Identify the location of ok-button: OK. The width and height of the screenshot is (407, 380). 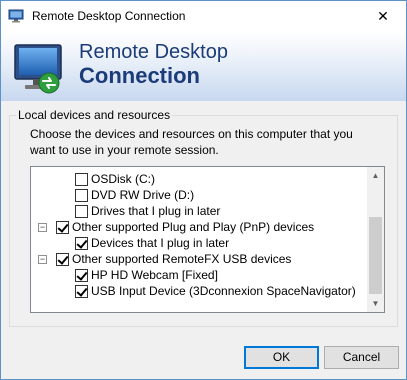
(281, 357).